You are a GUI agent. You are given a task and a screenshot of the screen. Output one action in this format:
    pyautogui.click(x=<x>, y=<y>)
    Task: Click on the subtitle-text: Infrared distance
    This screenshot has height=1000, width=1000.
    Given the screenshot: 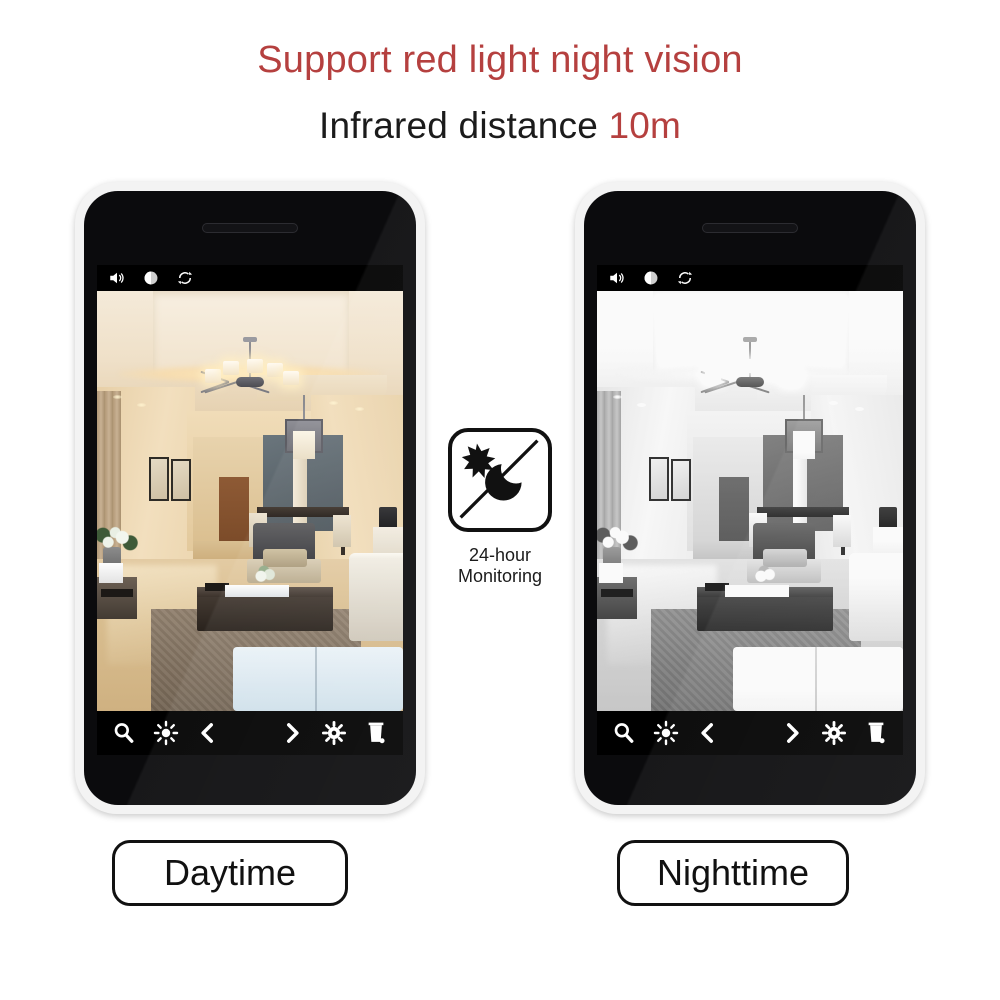 What is the action you would take?
    pyautogui.click(x=463, y=125)
    